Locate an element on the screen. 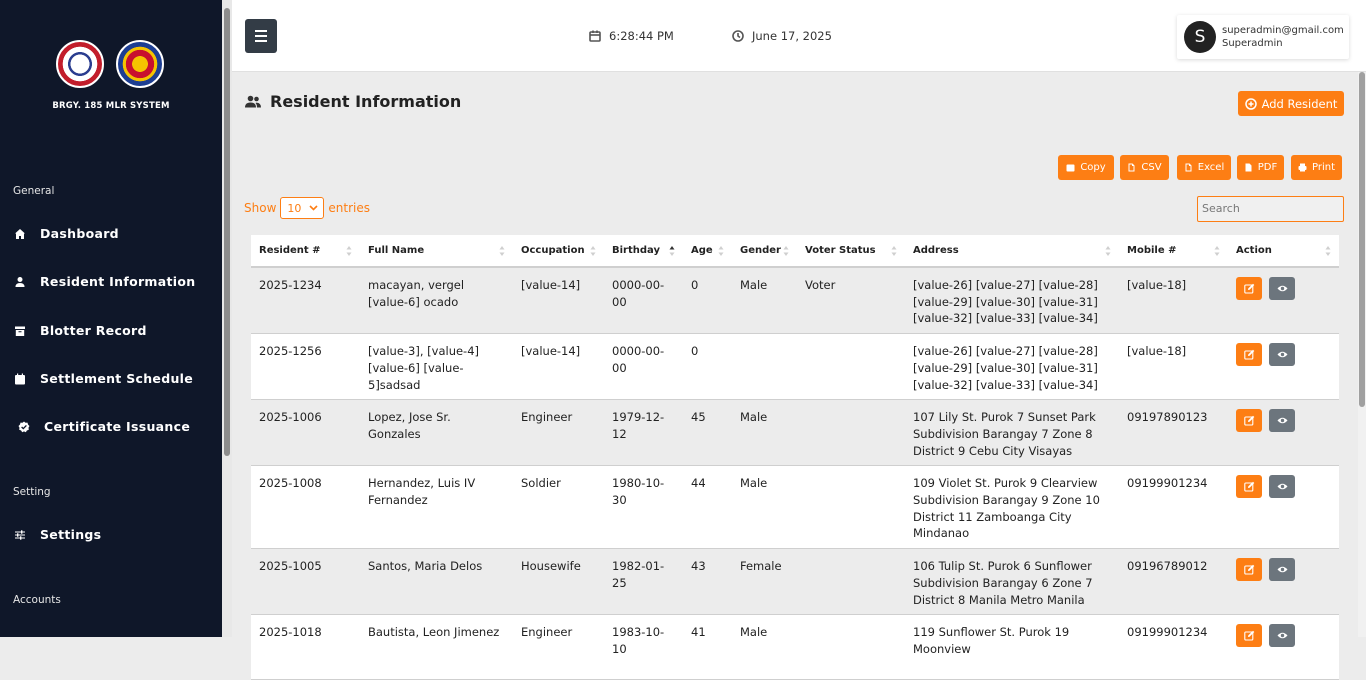 This screenshot has width=1366, height=680. pdf-button: PDF is located at coordinates (1260, 167).